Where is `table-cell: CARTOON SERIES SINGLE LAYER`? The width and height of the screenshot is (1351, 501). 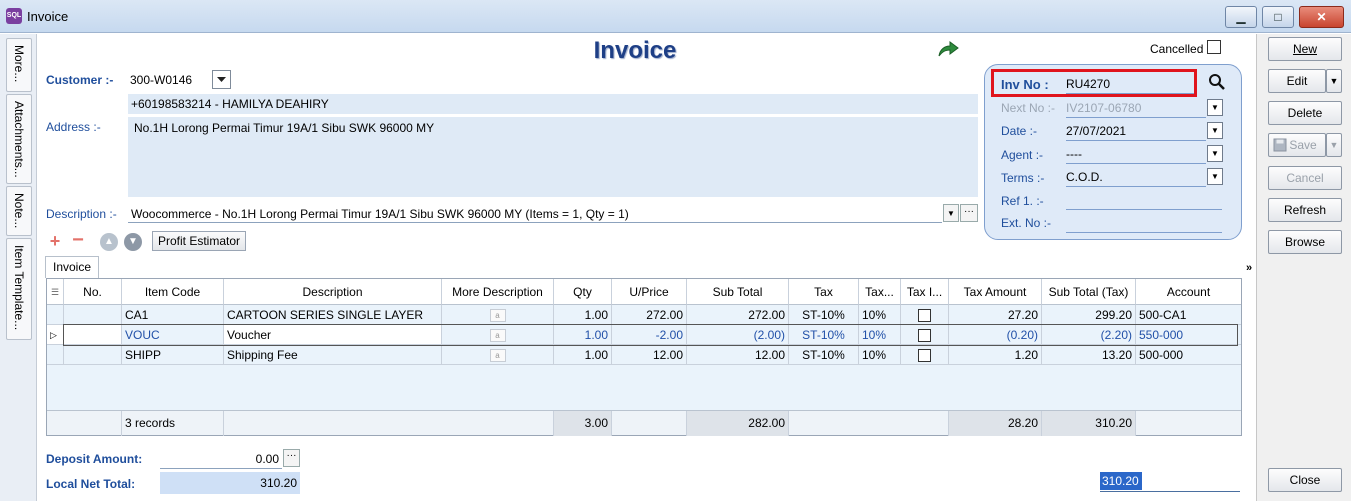 table-cell: CARTOON SERIES SINGLE LAYER is located at coordinates (333, 315).